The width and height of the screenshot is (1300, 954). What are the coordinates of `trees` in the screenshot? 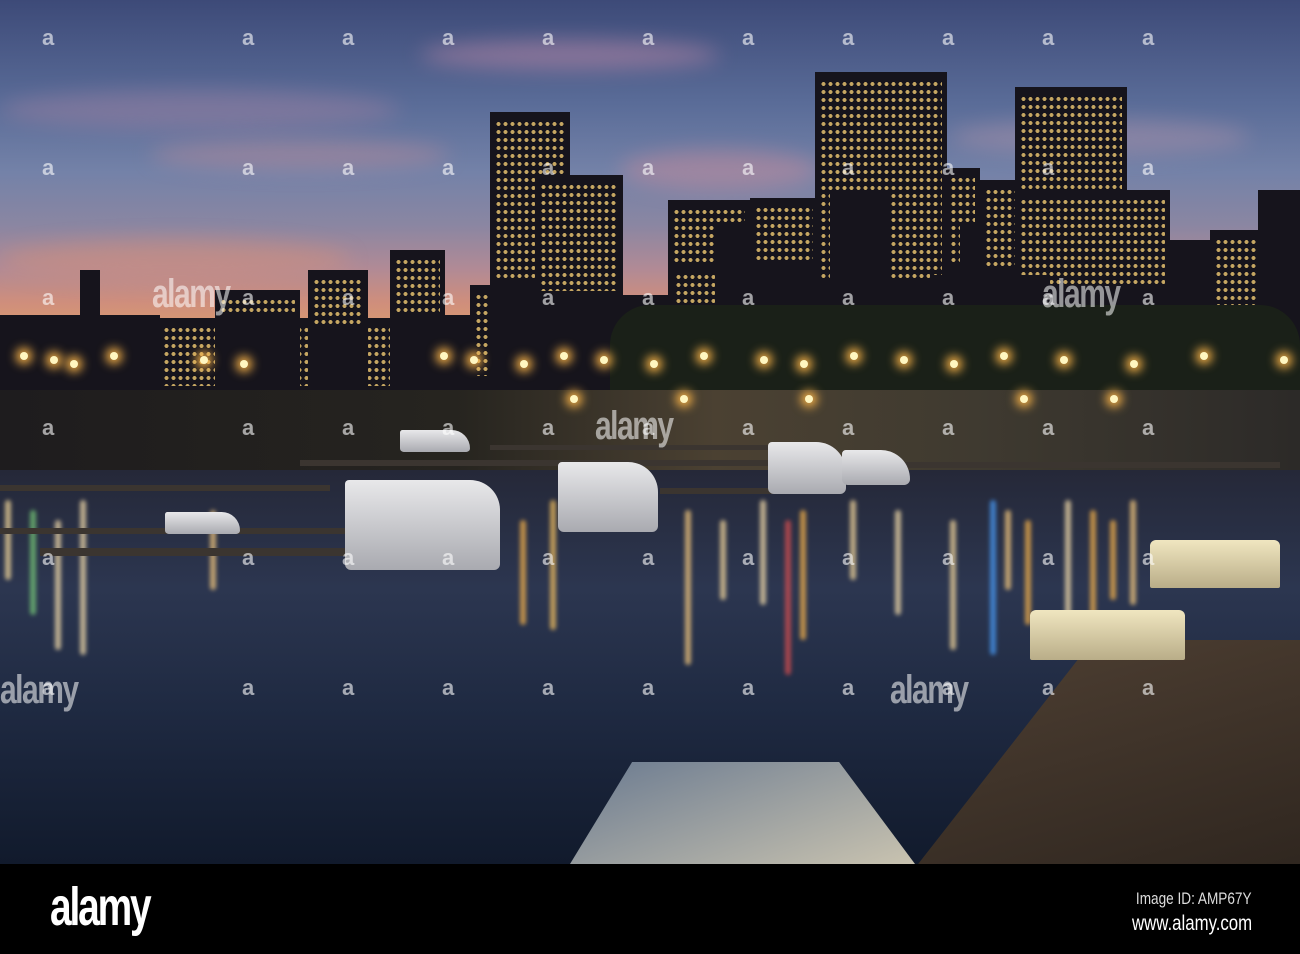 It's located at (955, 347).